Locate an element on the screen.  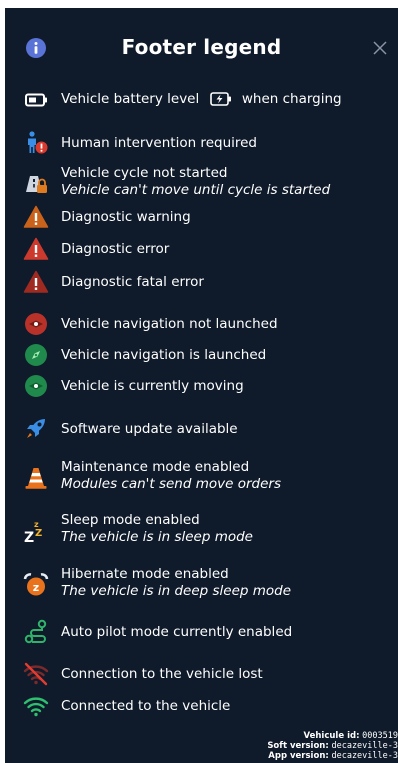
software-update-label: Software update available is located at coordinates (149, 429).